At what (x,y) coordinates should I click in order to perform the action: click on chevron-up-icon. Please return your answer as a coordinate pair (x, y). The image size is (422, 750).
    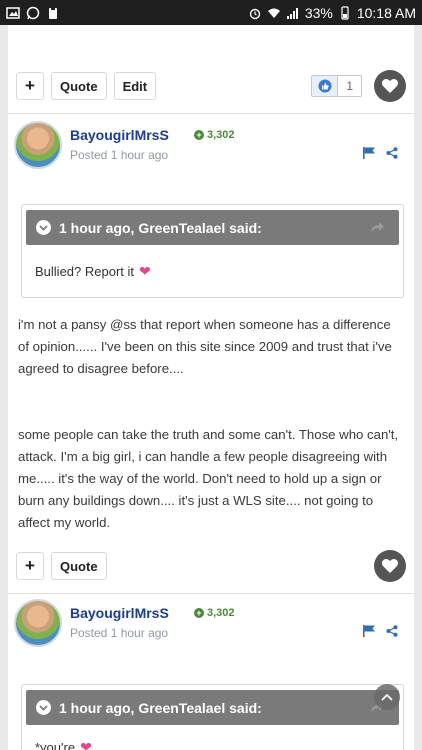
    Looking at the image, I should click on (387, 697).